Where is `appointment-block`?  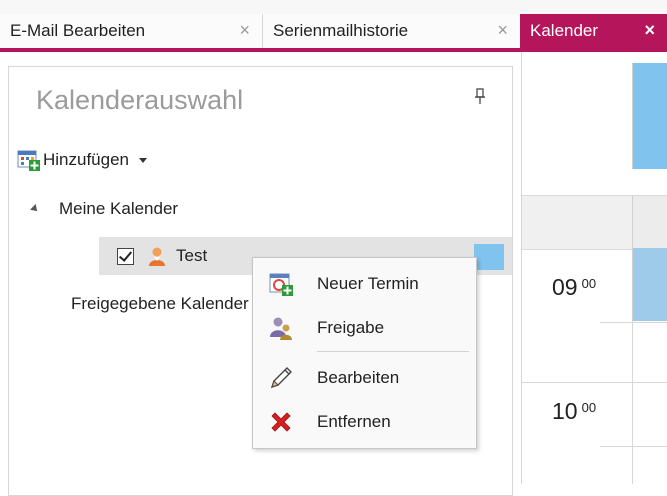
appointment-block is located at coordinates (649, 284).